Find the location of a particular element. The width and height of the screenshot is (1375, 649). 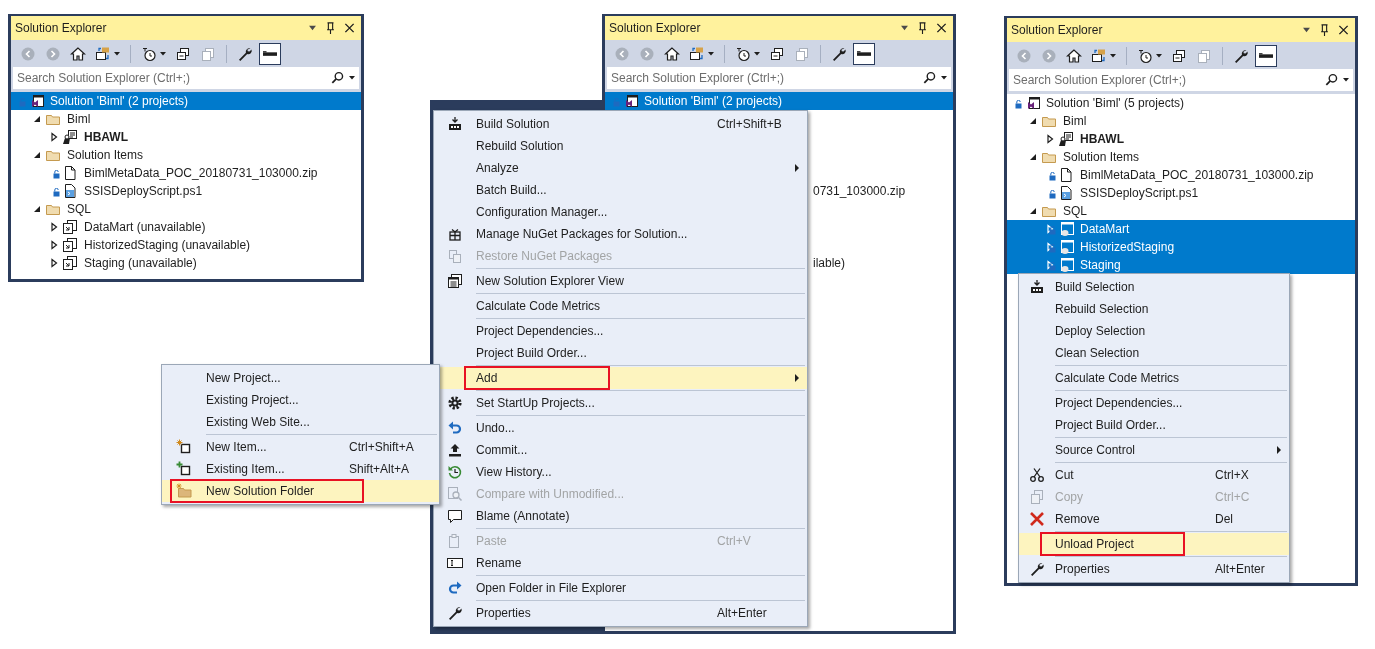

menu-item: Build Solution Ctrl+Shift+B is located at coordinates (620, 124).